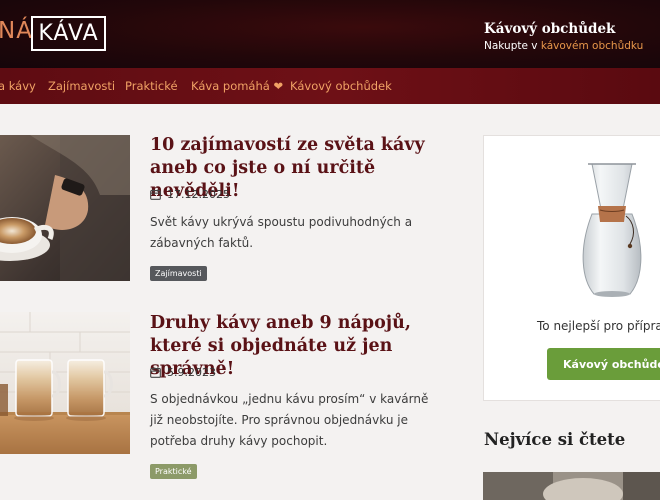 Image resolution: width=660 pixels, height=500 pixels. What do you see at coordinates (65, 383) in the screenshot?
I see `article-thumbnail-coffee-glasses` at bounding box center [65, 383].